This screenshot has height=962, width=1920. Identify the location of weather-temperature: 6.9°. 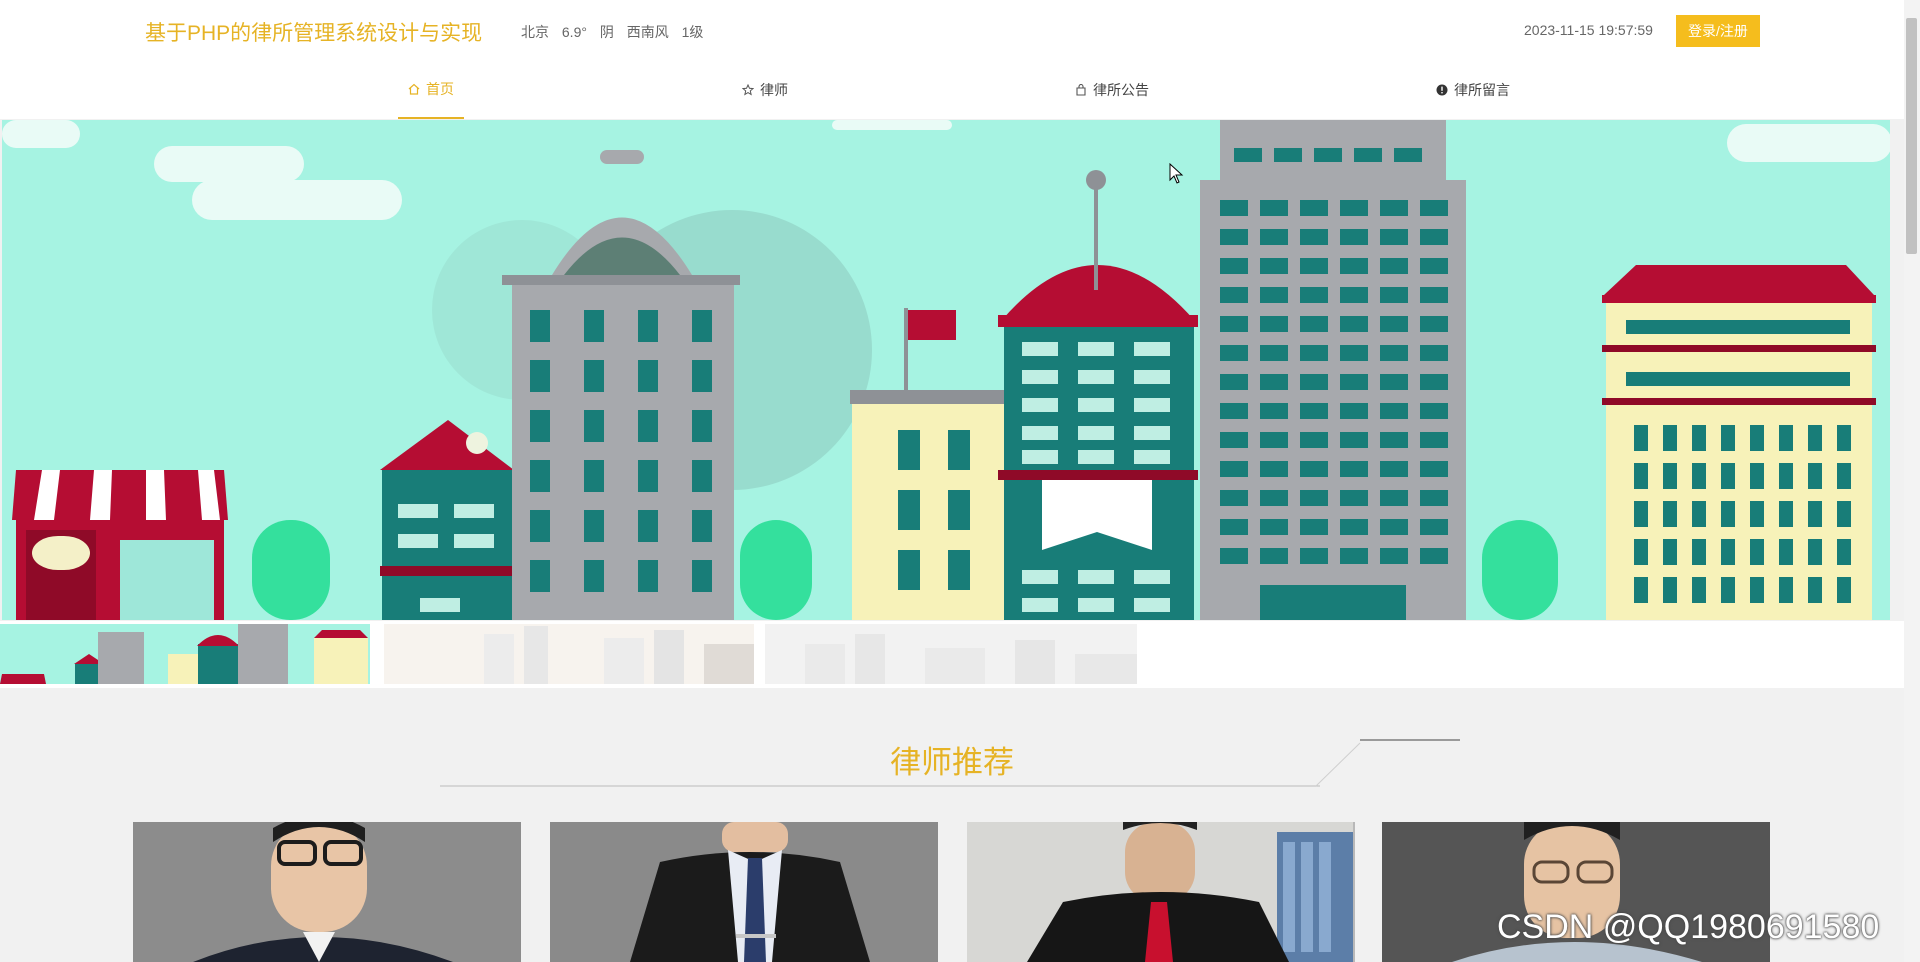
(574, 32).